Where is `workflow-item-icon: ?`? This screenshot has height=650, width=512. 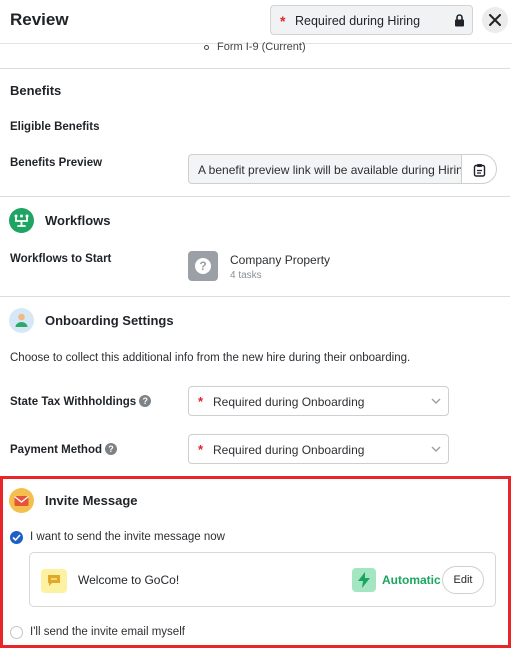 workflow-item-icon: ? is located at coordinates (203, 266).